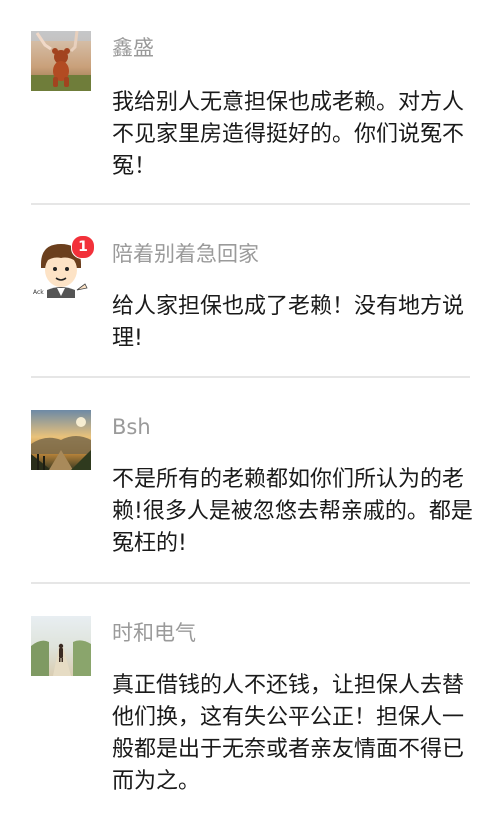 This screenshot has width=504, height=821. What do you see at coordinates (61, 61) in the screenshot?
I see `teddy-bear-photo-icon` at bounding box center [61, 61].